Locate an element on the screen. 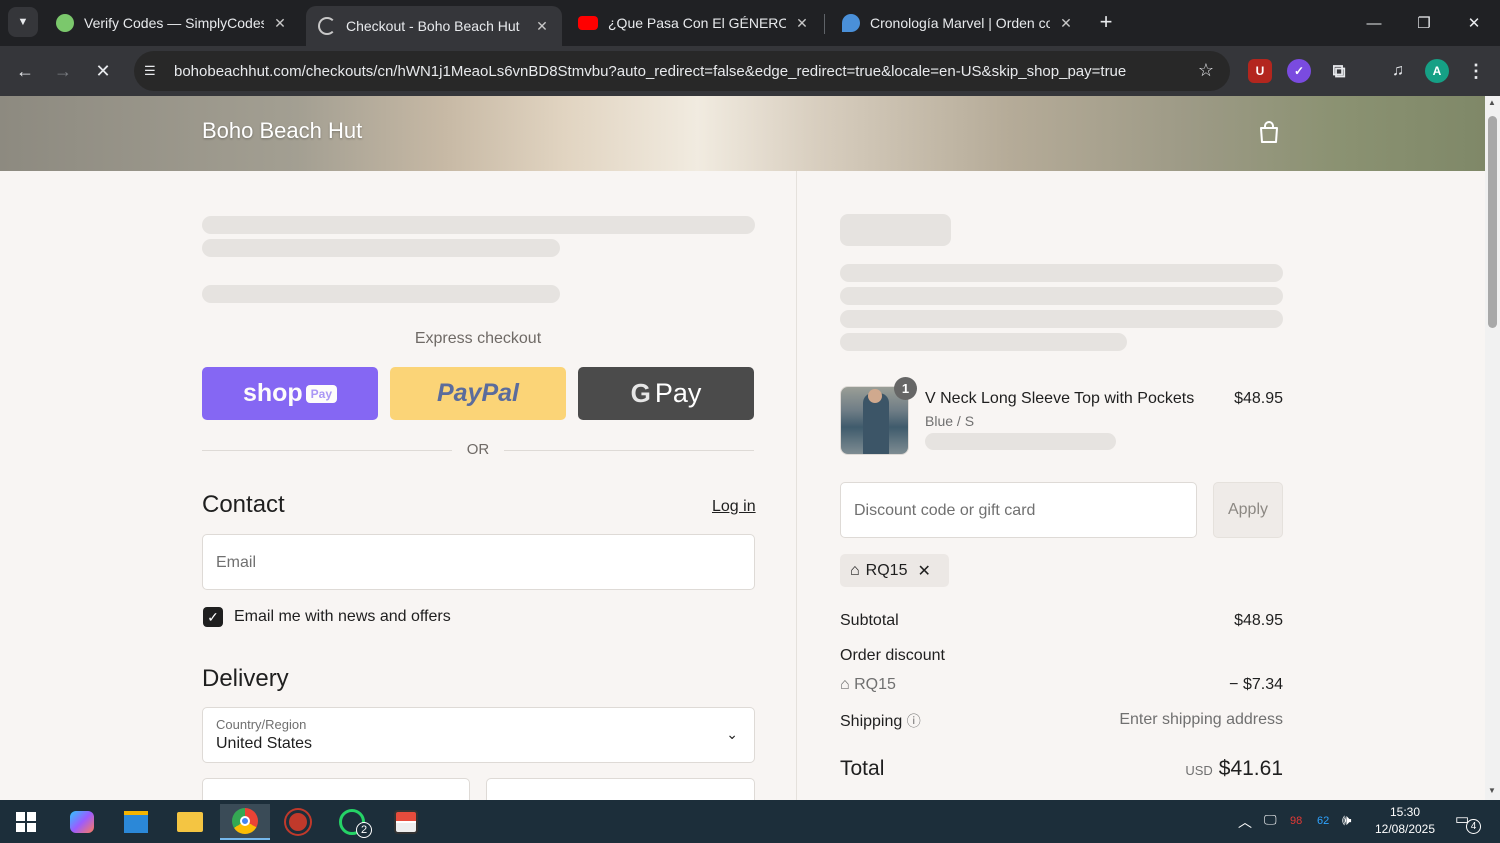 The height and width of the screenshot is (843, 1500). windows-logo-icon is located at coordinates (26, 822).